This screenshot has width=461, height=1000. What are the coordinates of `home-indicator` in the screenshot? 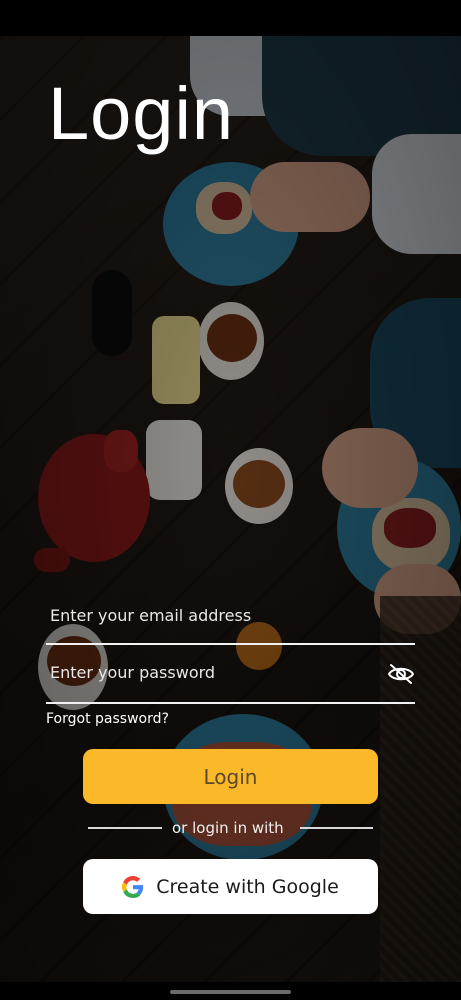 It's located at (230, 992).